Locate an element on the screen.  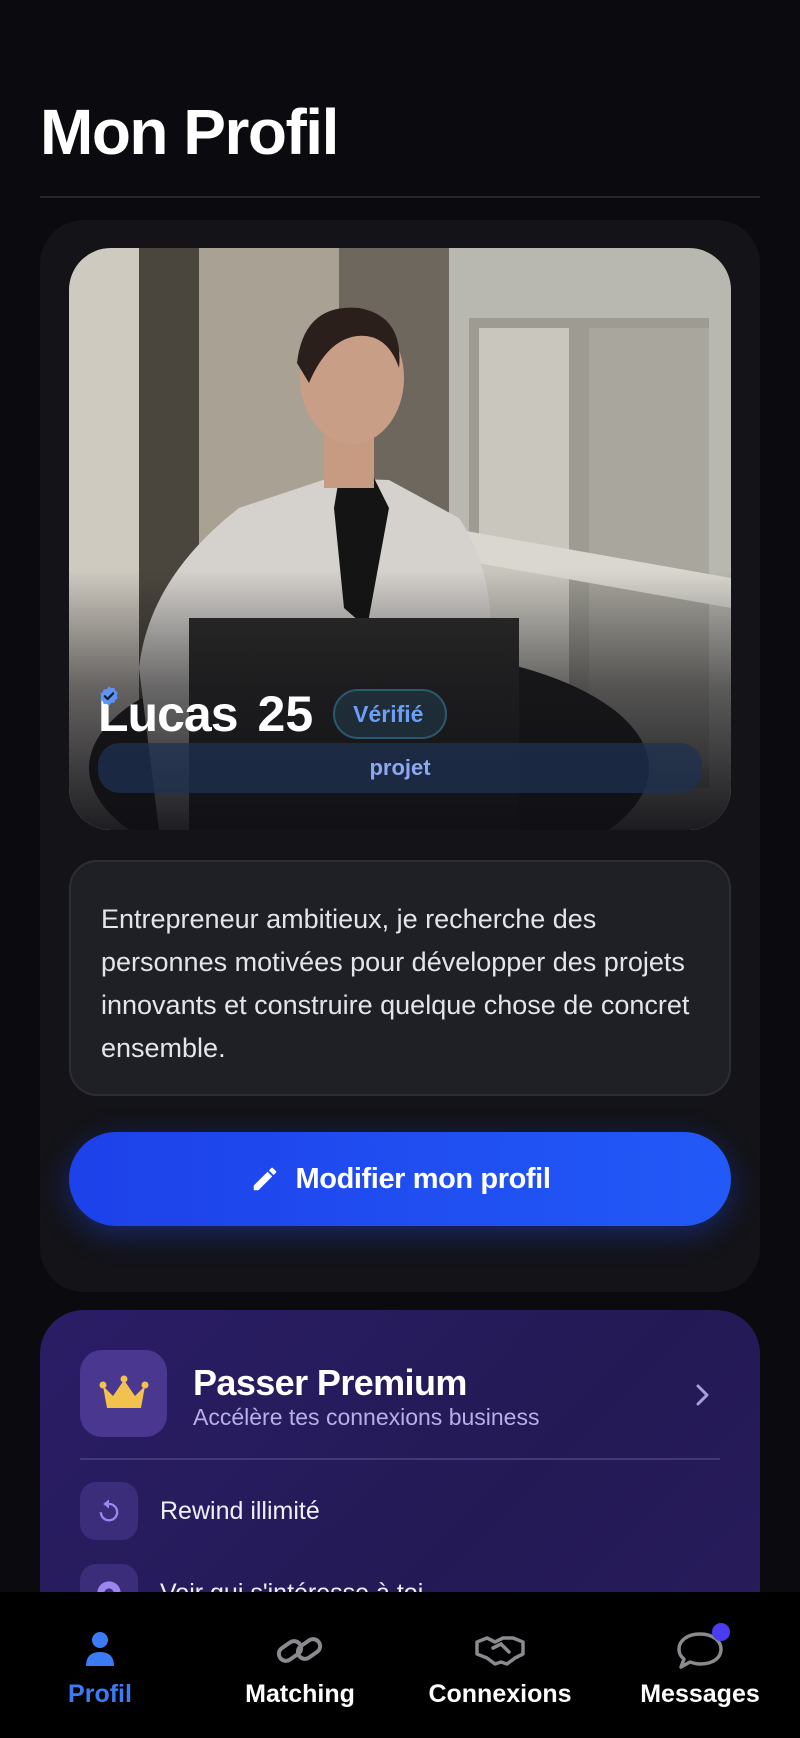
verified-label: Vérifié is located at coordinates (388, 713).